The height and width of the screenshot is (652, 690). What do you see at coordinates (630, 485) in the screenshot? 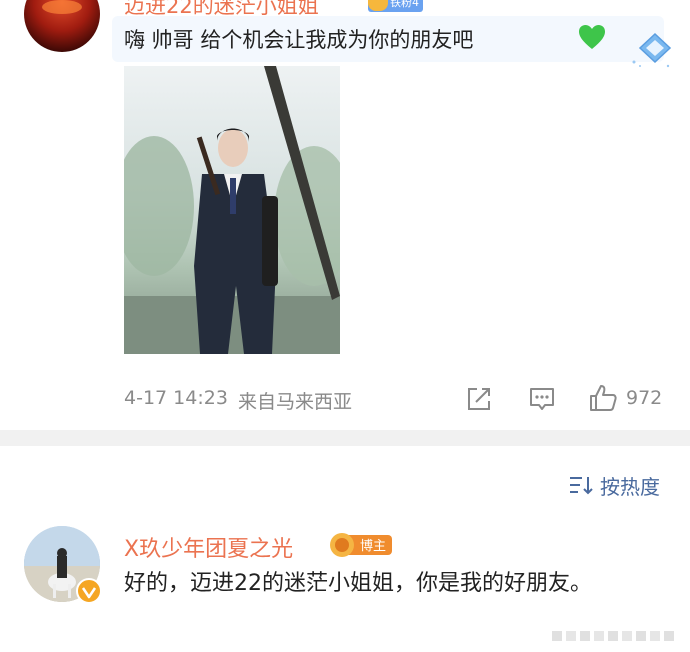
I see `sort-by-hot-button: 按热度` at bounding box center [630, 485].